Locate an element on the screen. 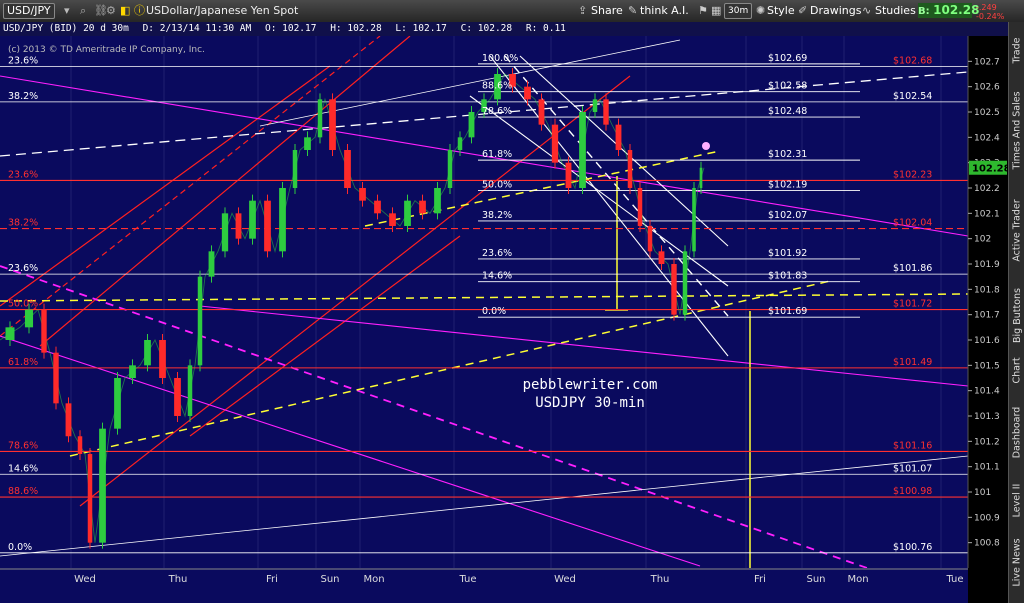  grid-icon: ▦ is located at coordinates (716, 11).